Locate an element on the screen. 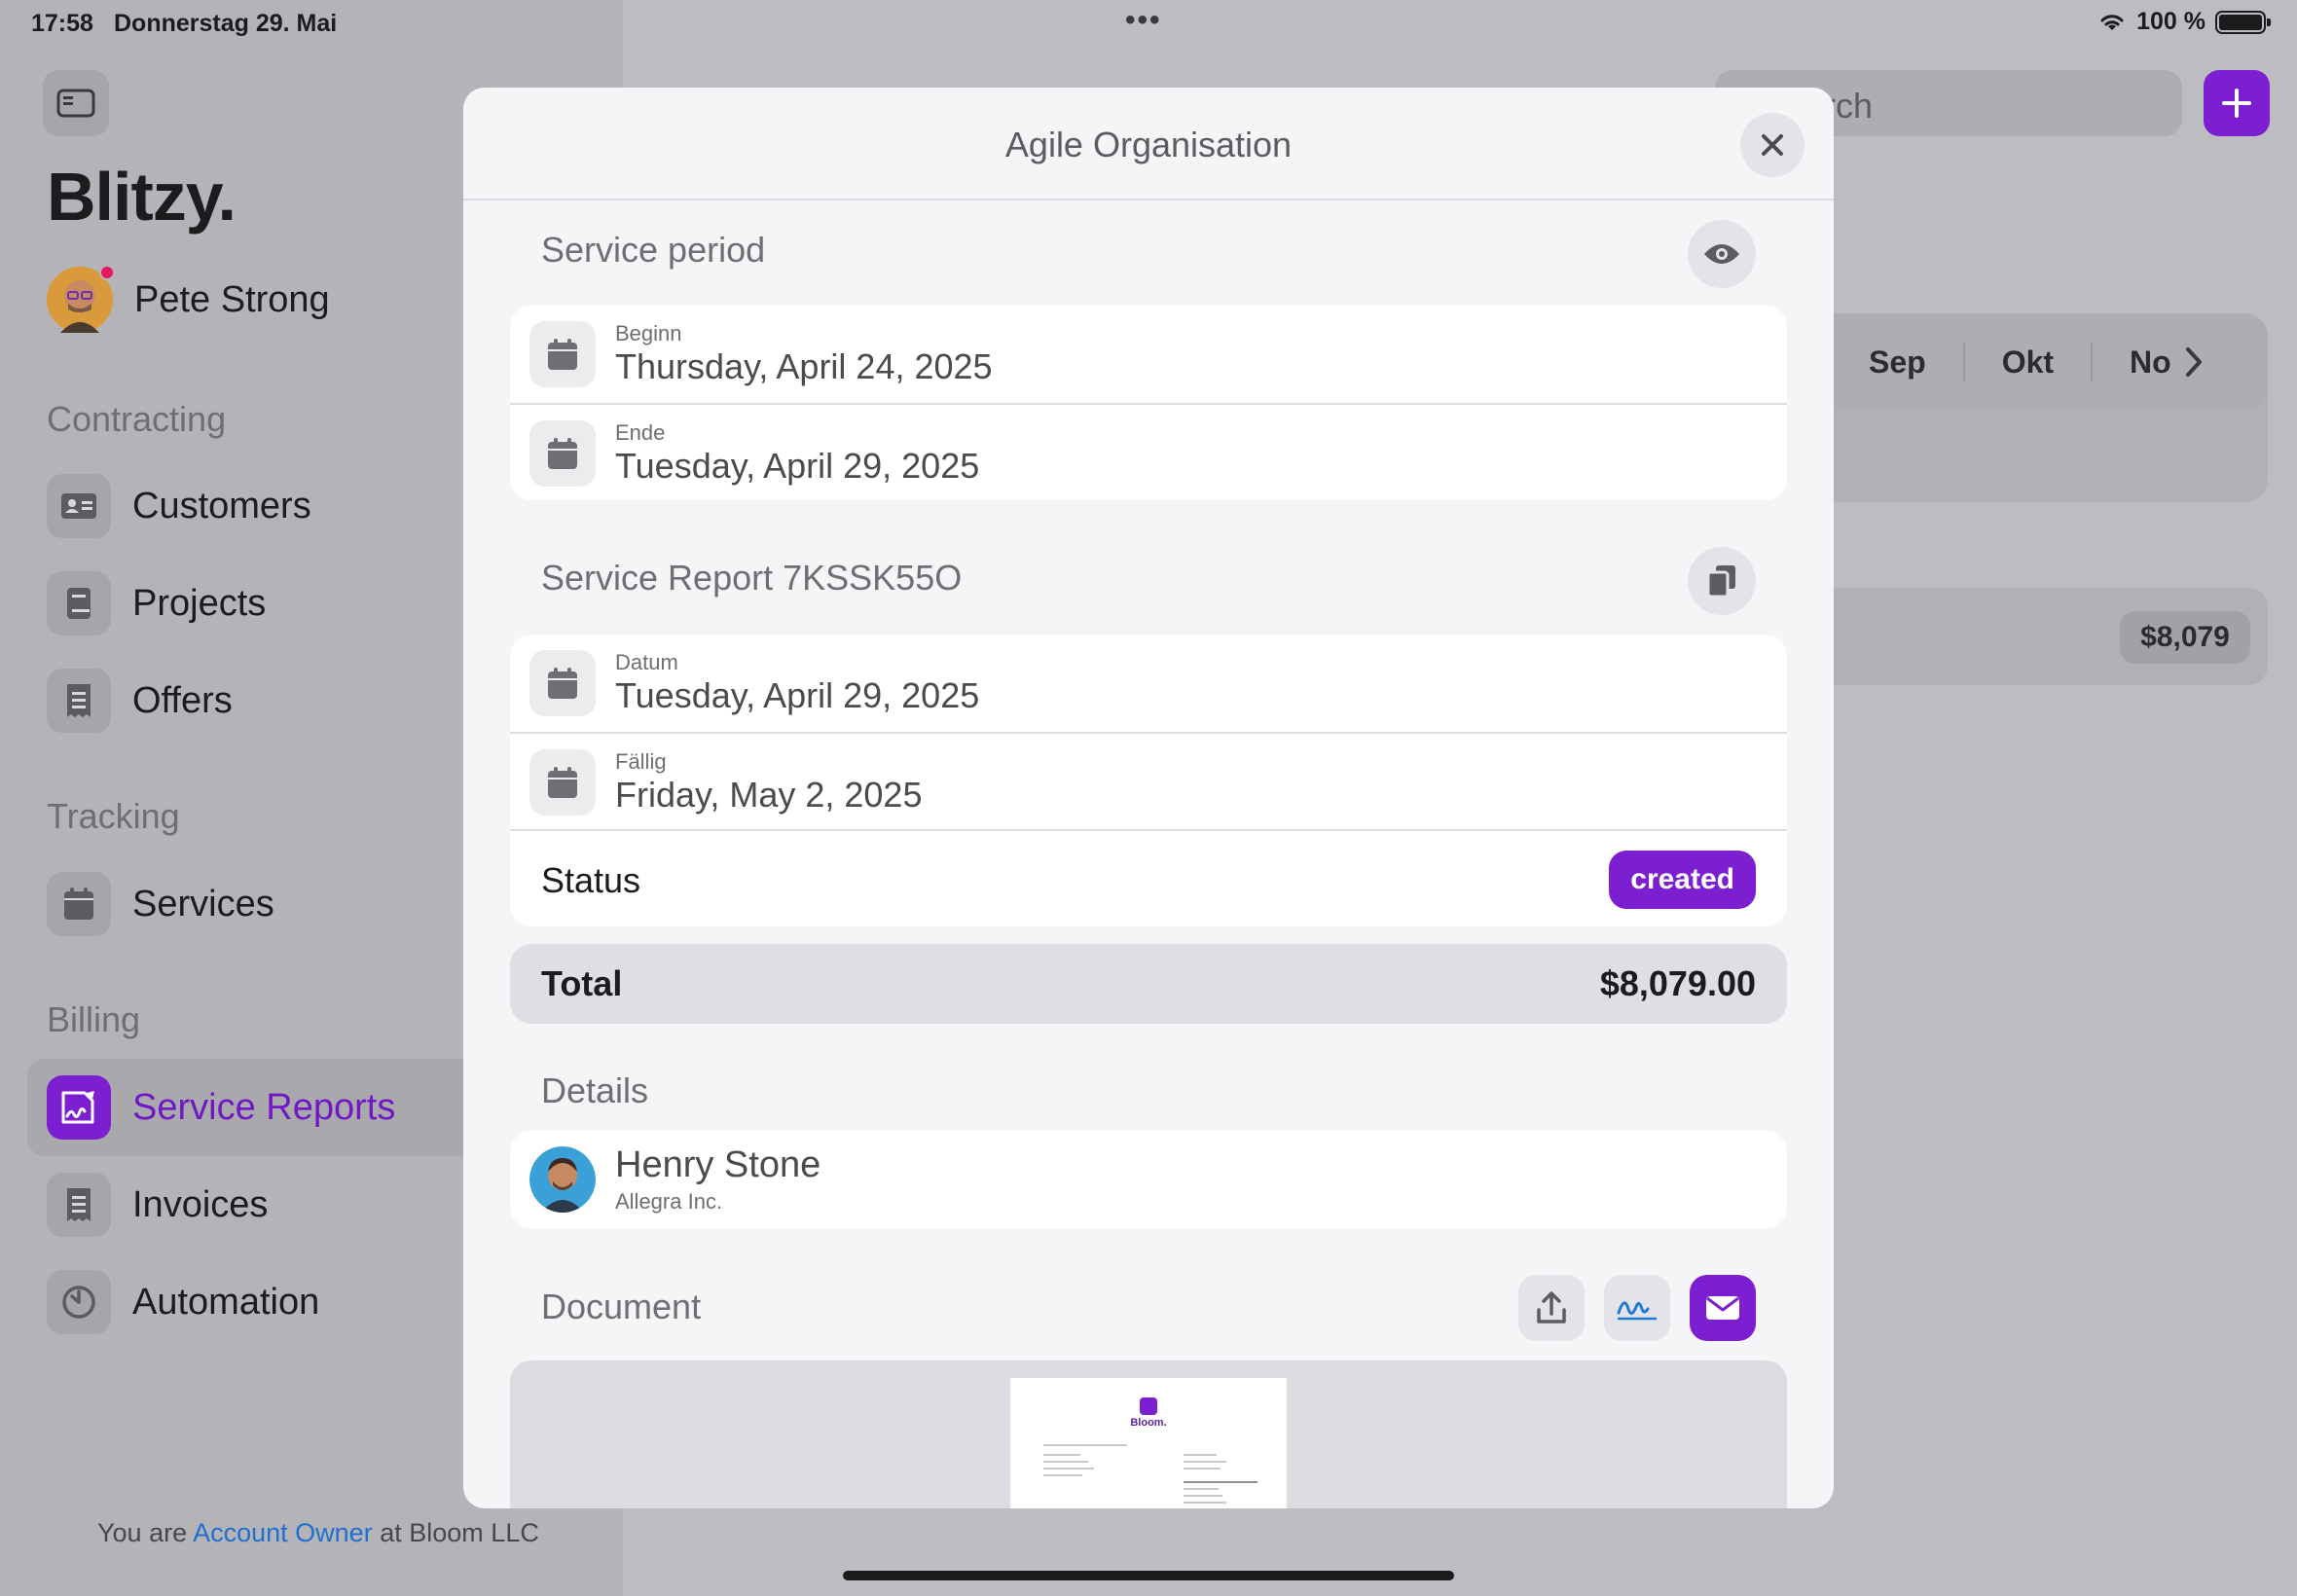  copy-button is located at coordinates (1722, 581).